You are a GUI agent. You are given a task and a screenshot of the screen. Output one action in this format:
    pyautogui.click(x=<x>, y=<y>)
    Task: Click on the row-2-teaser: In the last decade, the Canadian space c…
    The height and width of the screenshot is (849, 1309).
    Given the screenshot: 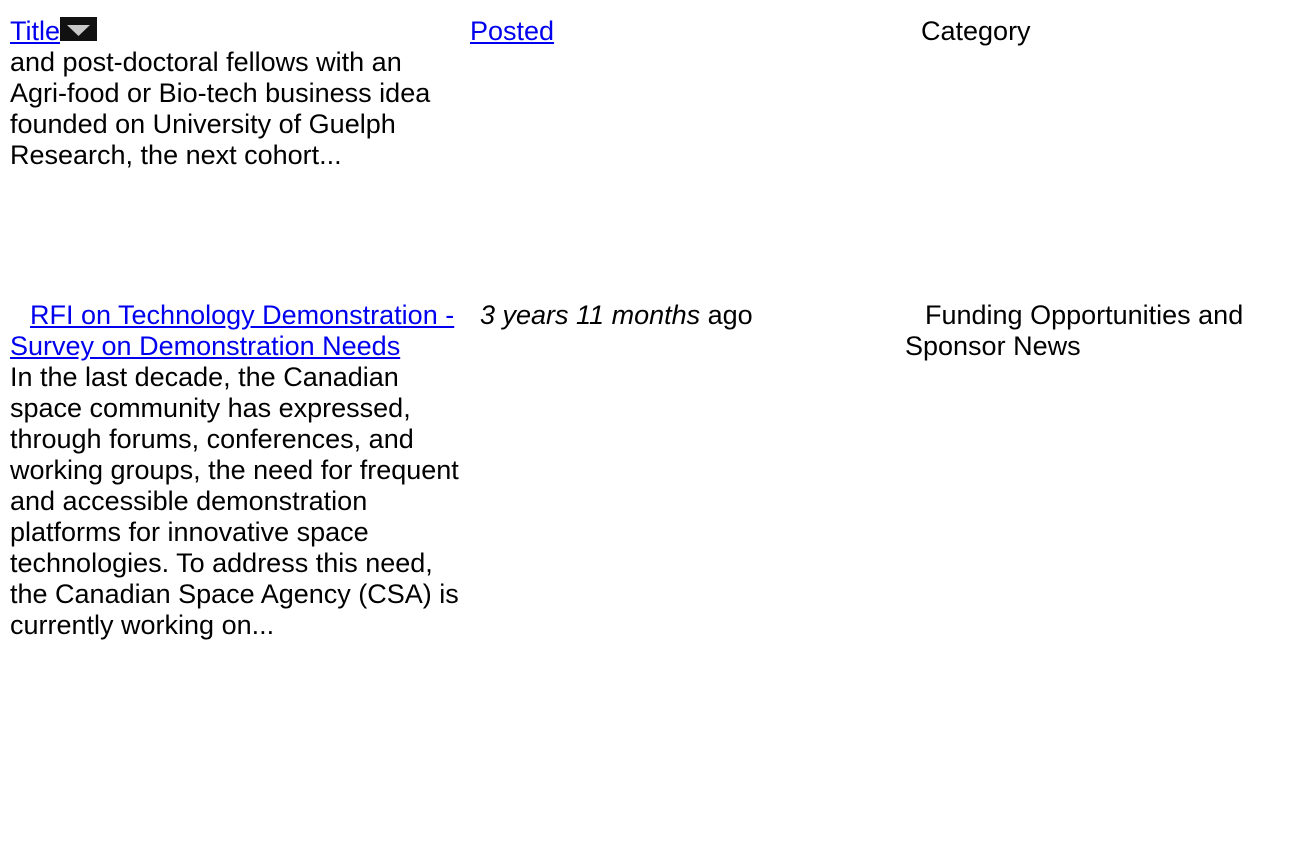 What is the action you would take?
    pyautogui.click(x=234, y=501)
    